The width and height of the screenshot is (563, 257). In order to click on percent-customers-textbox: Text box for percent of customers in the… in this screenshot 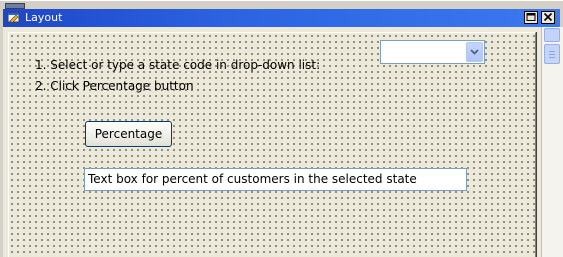, I will do `click(275, 179)`.